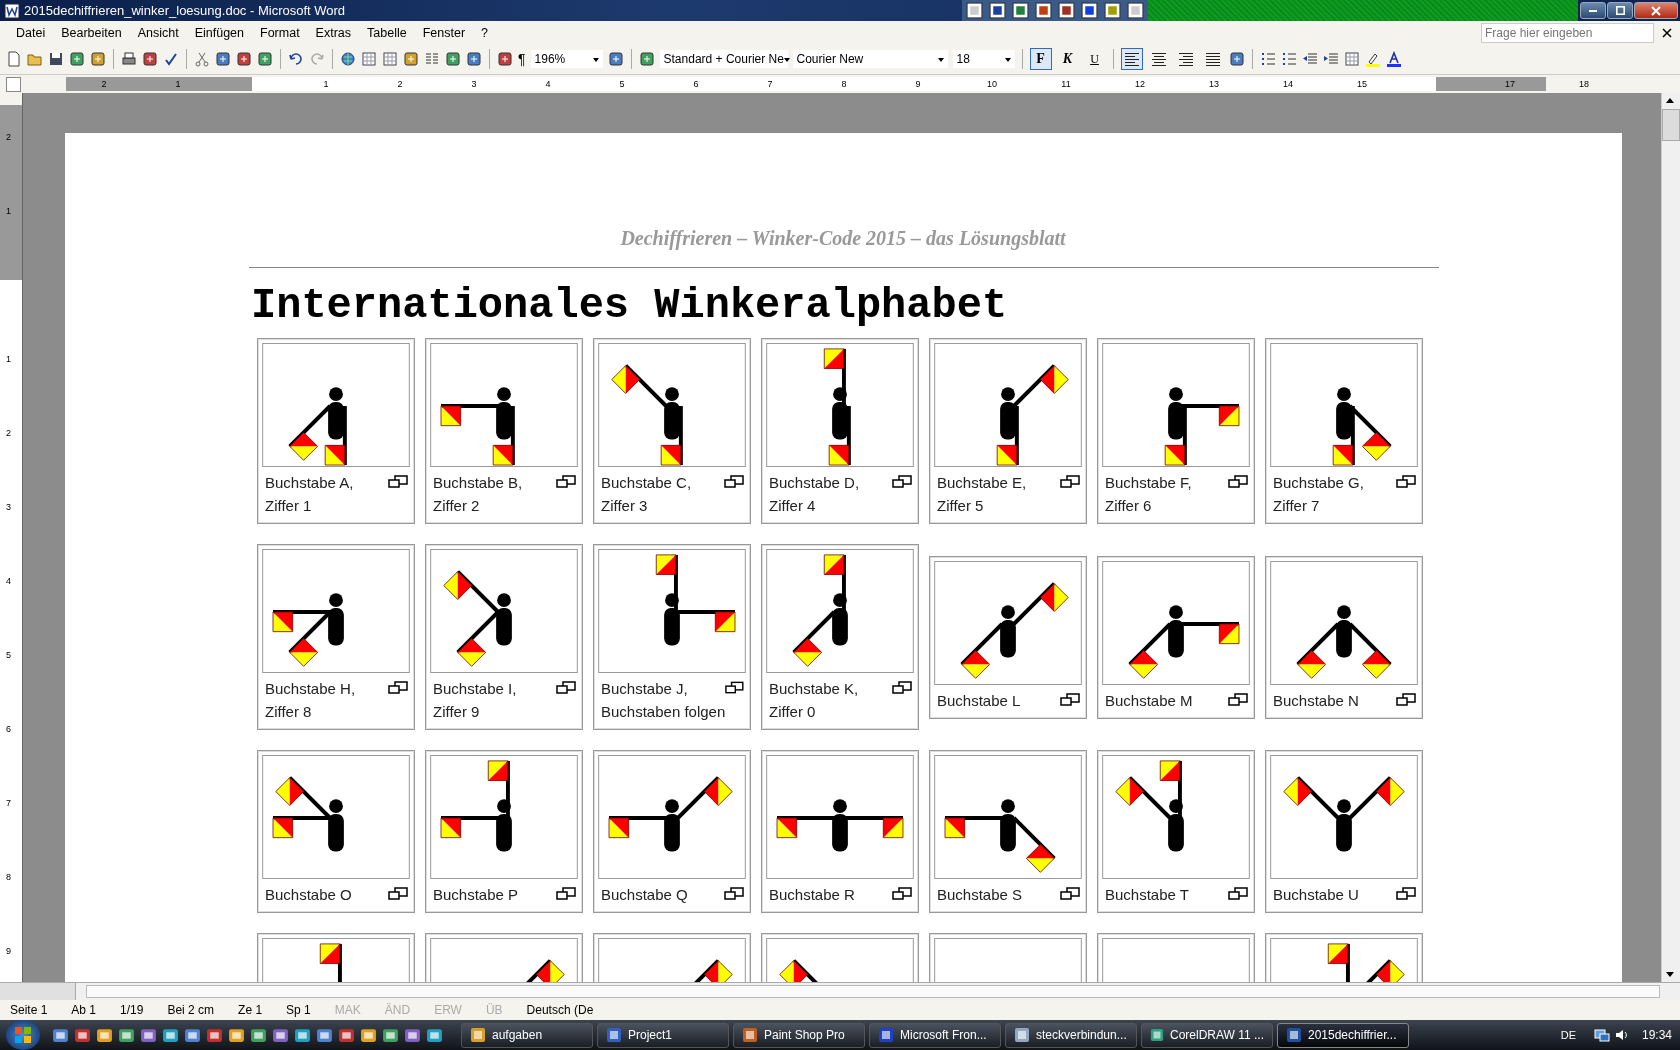  Describe the element at coordinates (129, 59) in the screenshot. I see `print-icon` at that location.